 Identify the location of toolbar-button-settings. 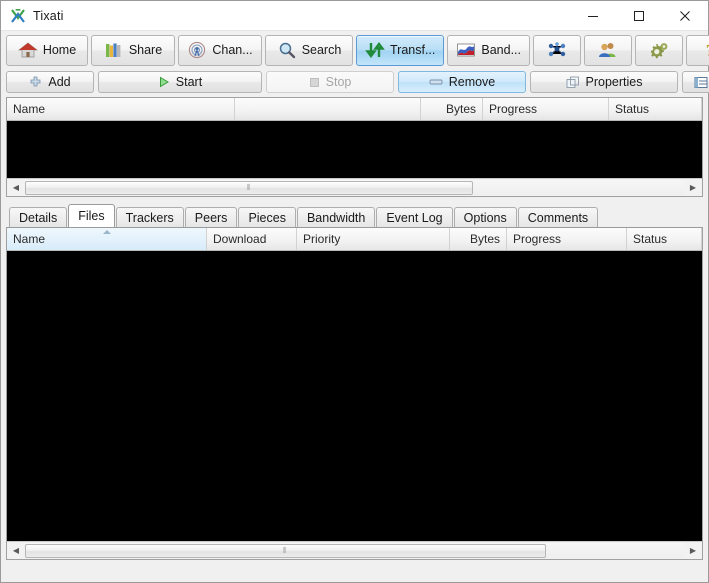
(659, 50).